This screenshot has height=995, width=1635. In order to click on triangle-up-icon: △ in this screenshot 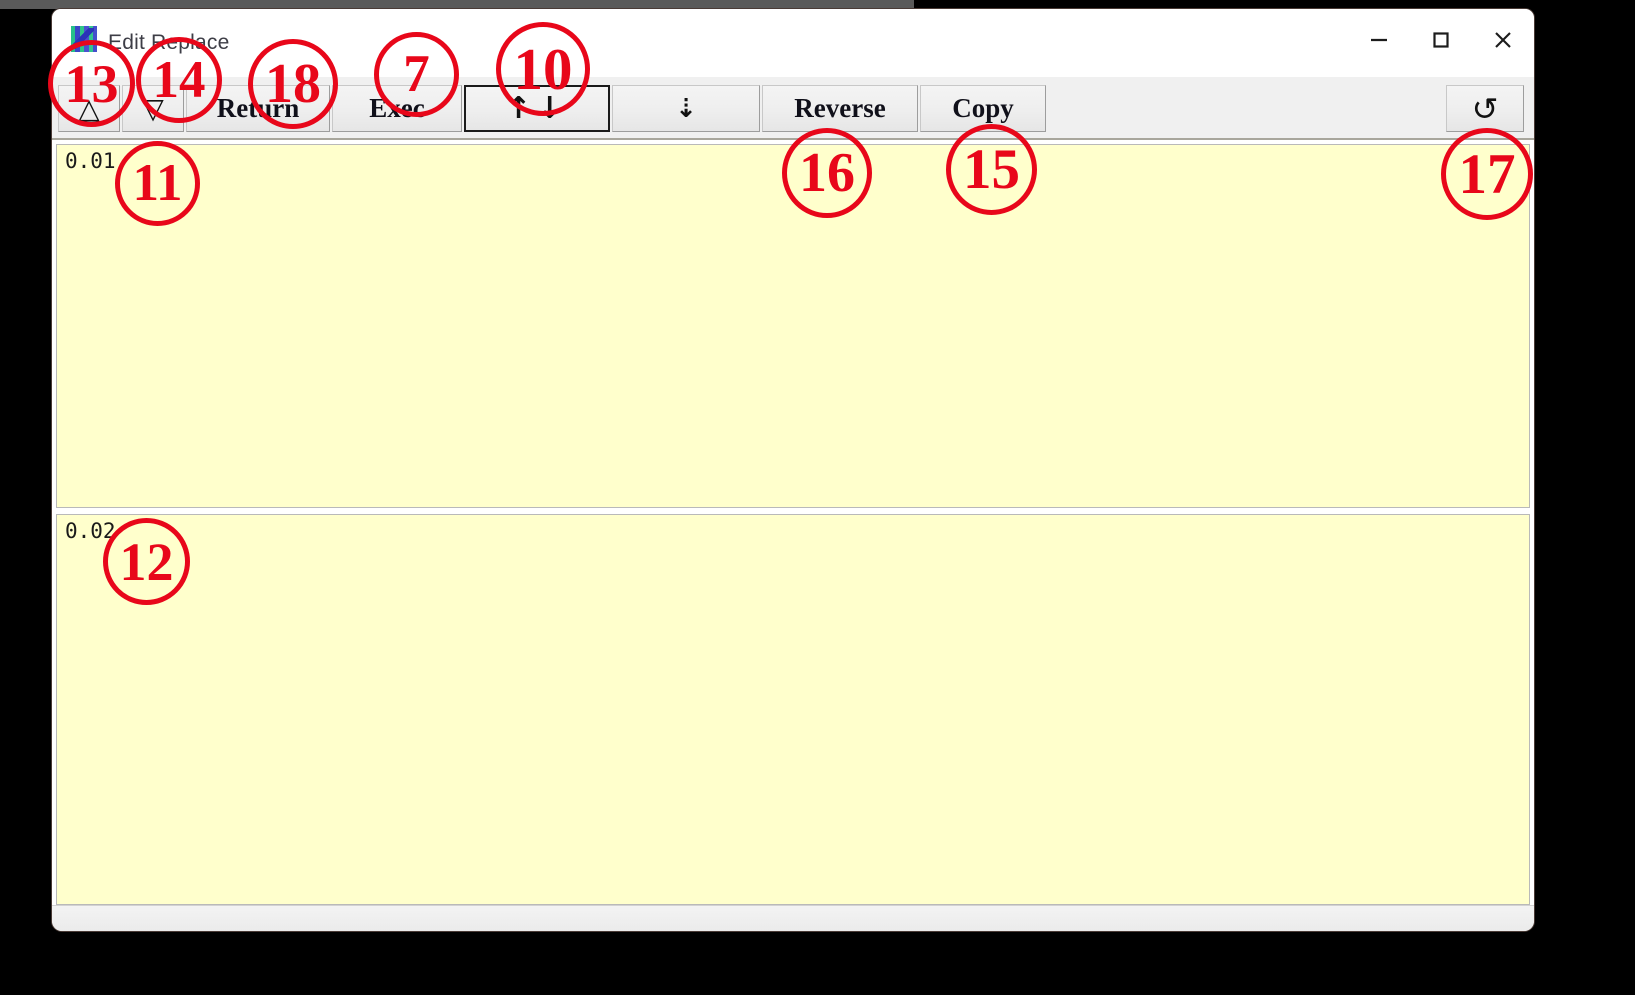, I will do `click(89, 108)`.